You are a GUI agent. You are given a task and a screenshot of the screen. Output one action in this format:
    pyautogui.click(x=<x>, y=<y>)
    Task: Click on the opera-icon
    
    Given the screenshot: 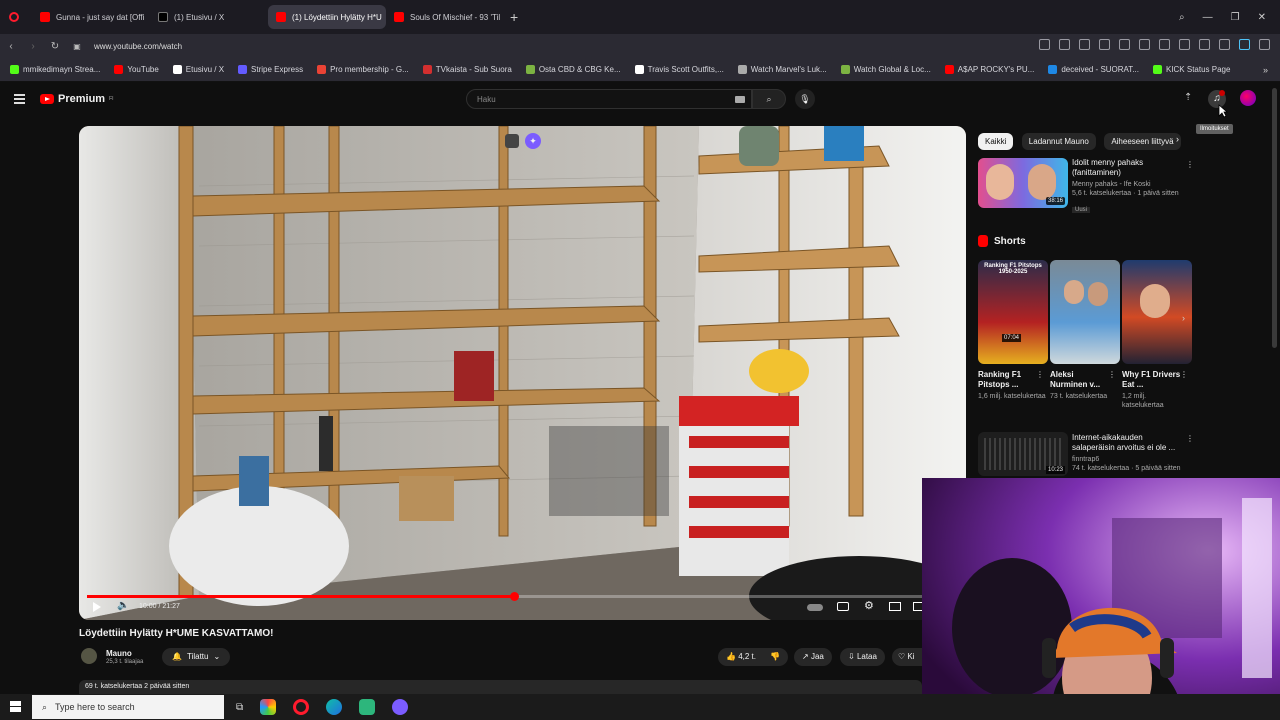 What is the action you would take?
    pyautogui.click(x=14, y=17)
    